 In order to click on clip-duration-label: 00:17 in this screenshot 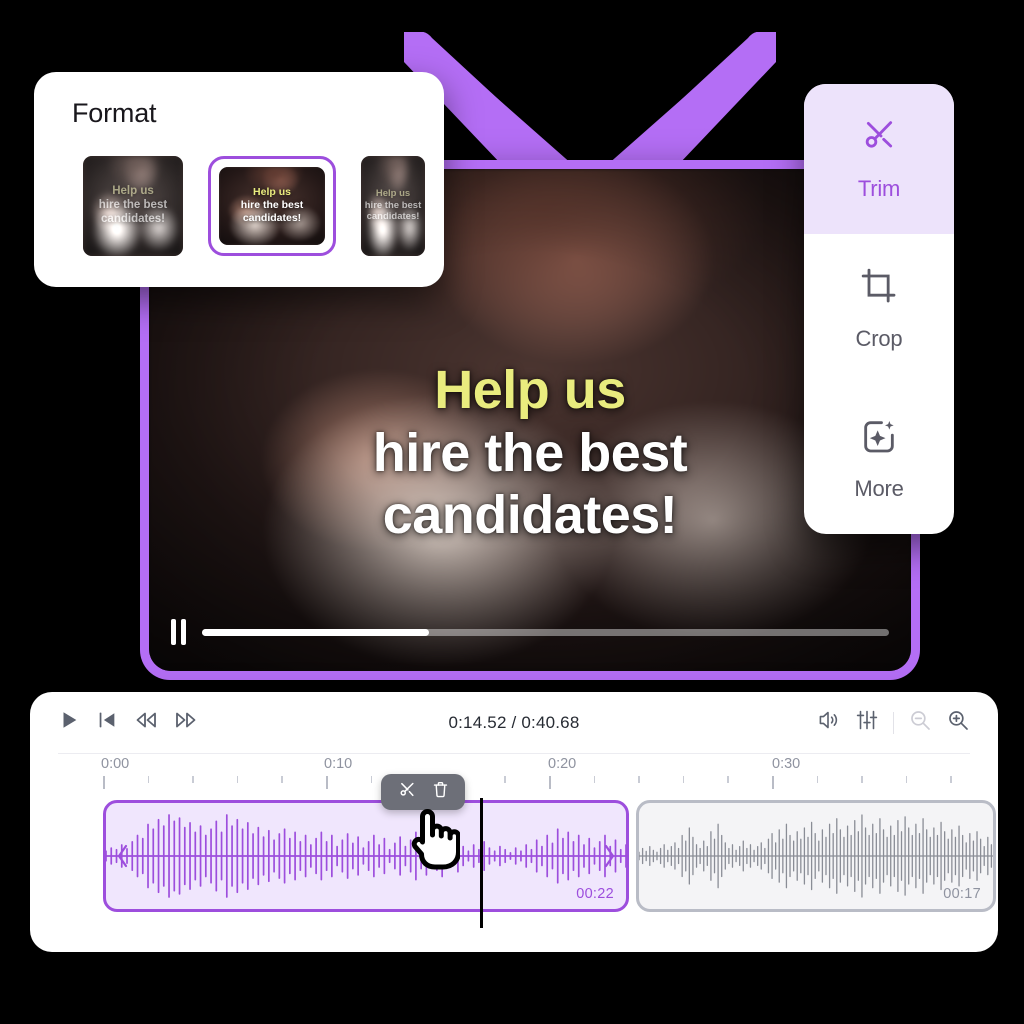, I will do `click(962, 894)`.